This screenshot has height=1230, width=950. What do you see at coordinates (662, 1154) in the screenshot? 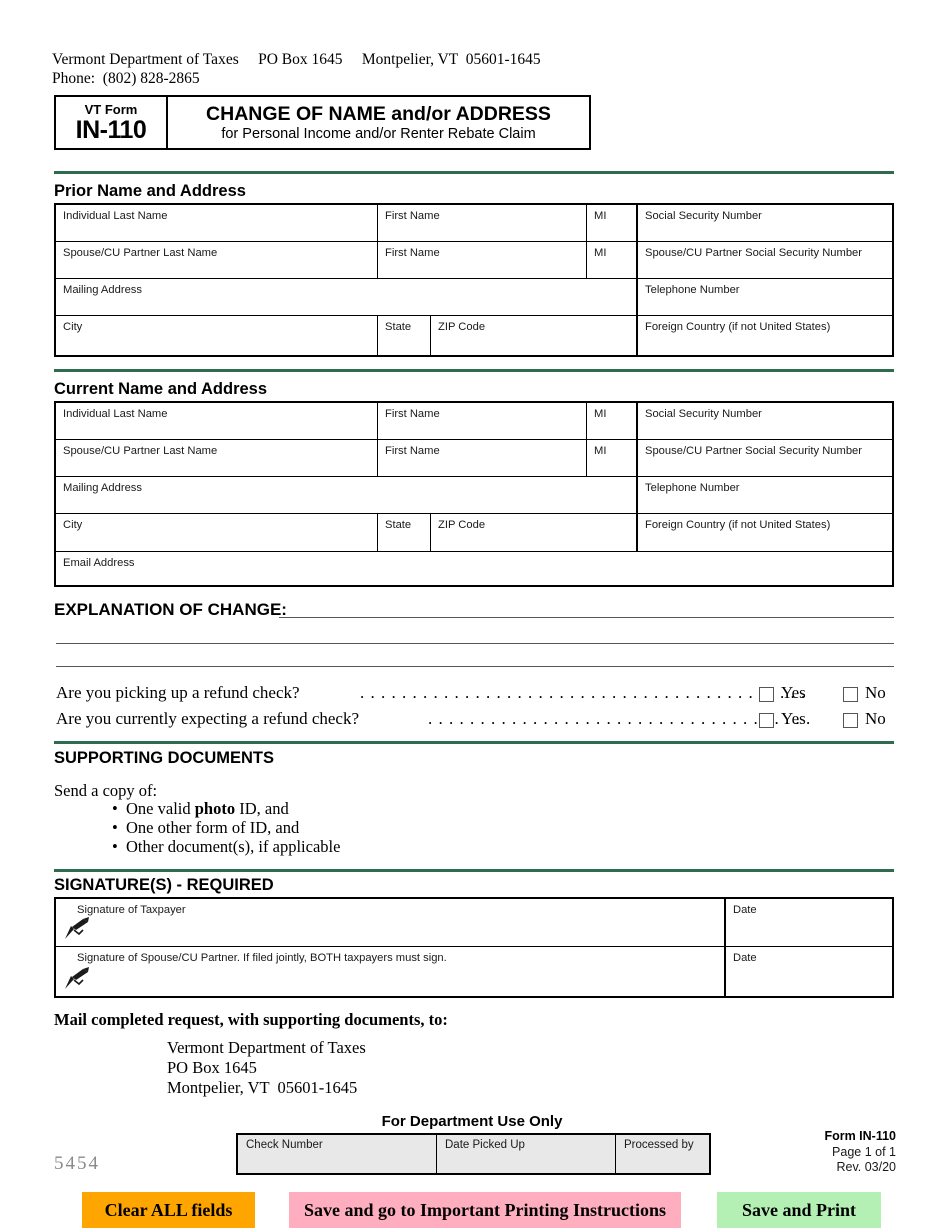
I see `processed-by-field: Processed by` at bounding box center [662, 1154].